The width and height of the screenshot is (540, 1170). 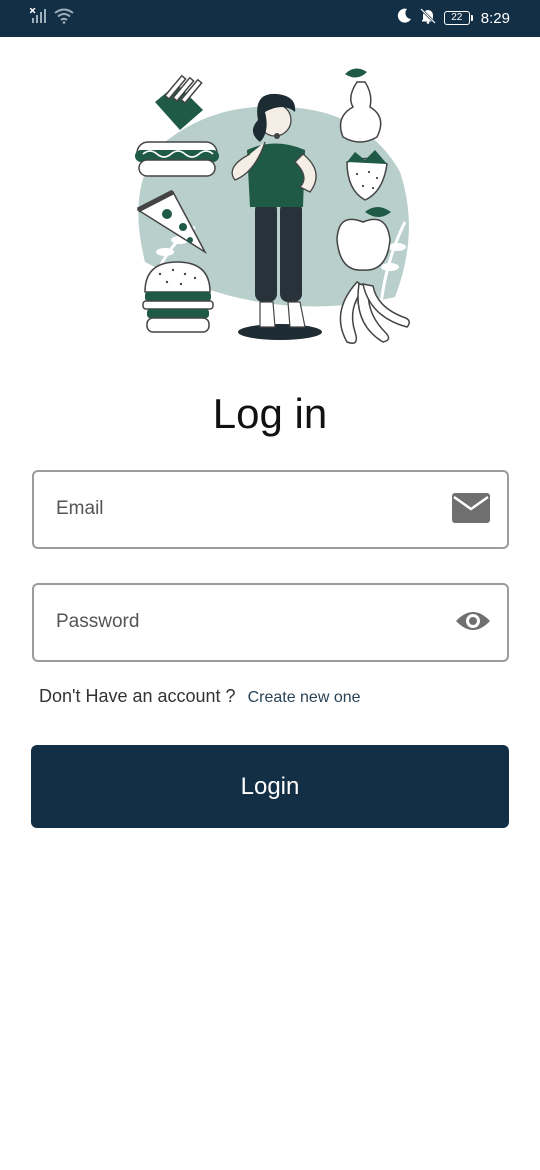 What do you see at coordinates (427, 18) in the screenshot?
I see `bell-off-icon` at bounding box center [427, 18].